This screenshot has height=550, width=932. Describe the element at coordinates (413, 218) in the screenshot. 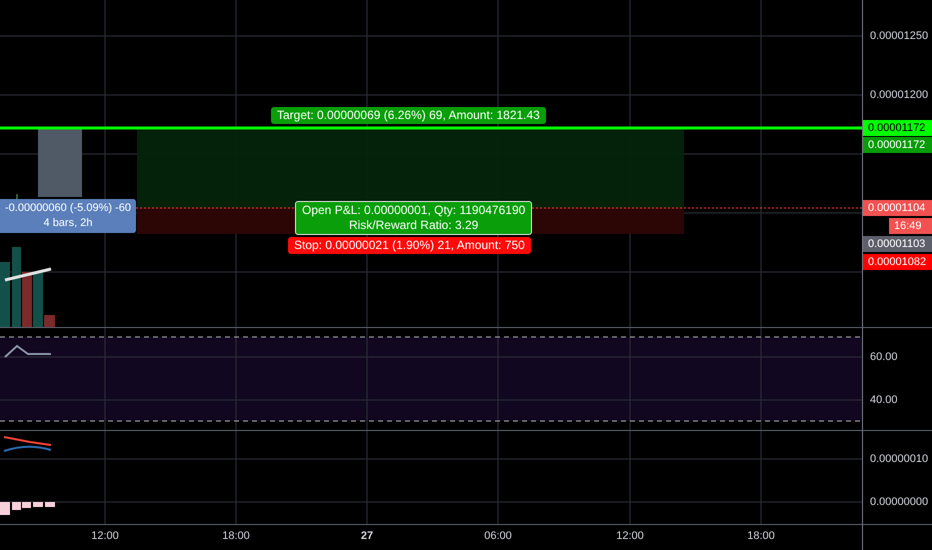

I see `profit-loss-label: Open P&L: 0.00000001, Qty: 1190476190 Risk/Reward Ratio: 3.29` at that location.